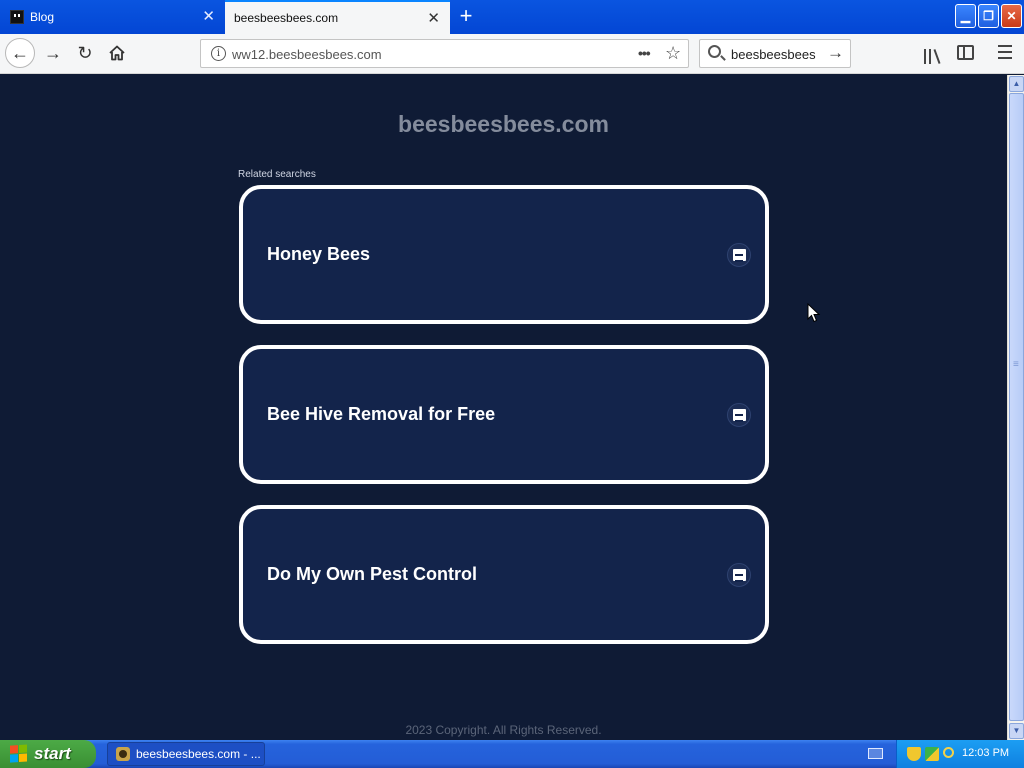 The height and width of the screenshot is (768, 1024). I want to click on tab-beesbeesbees: beesbeesbees.com ✕, so click(337, 17).